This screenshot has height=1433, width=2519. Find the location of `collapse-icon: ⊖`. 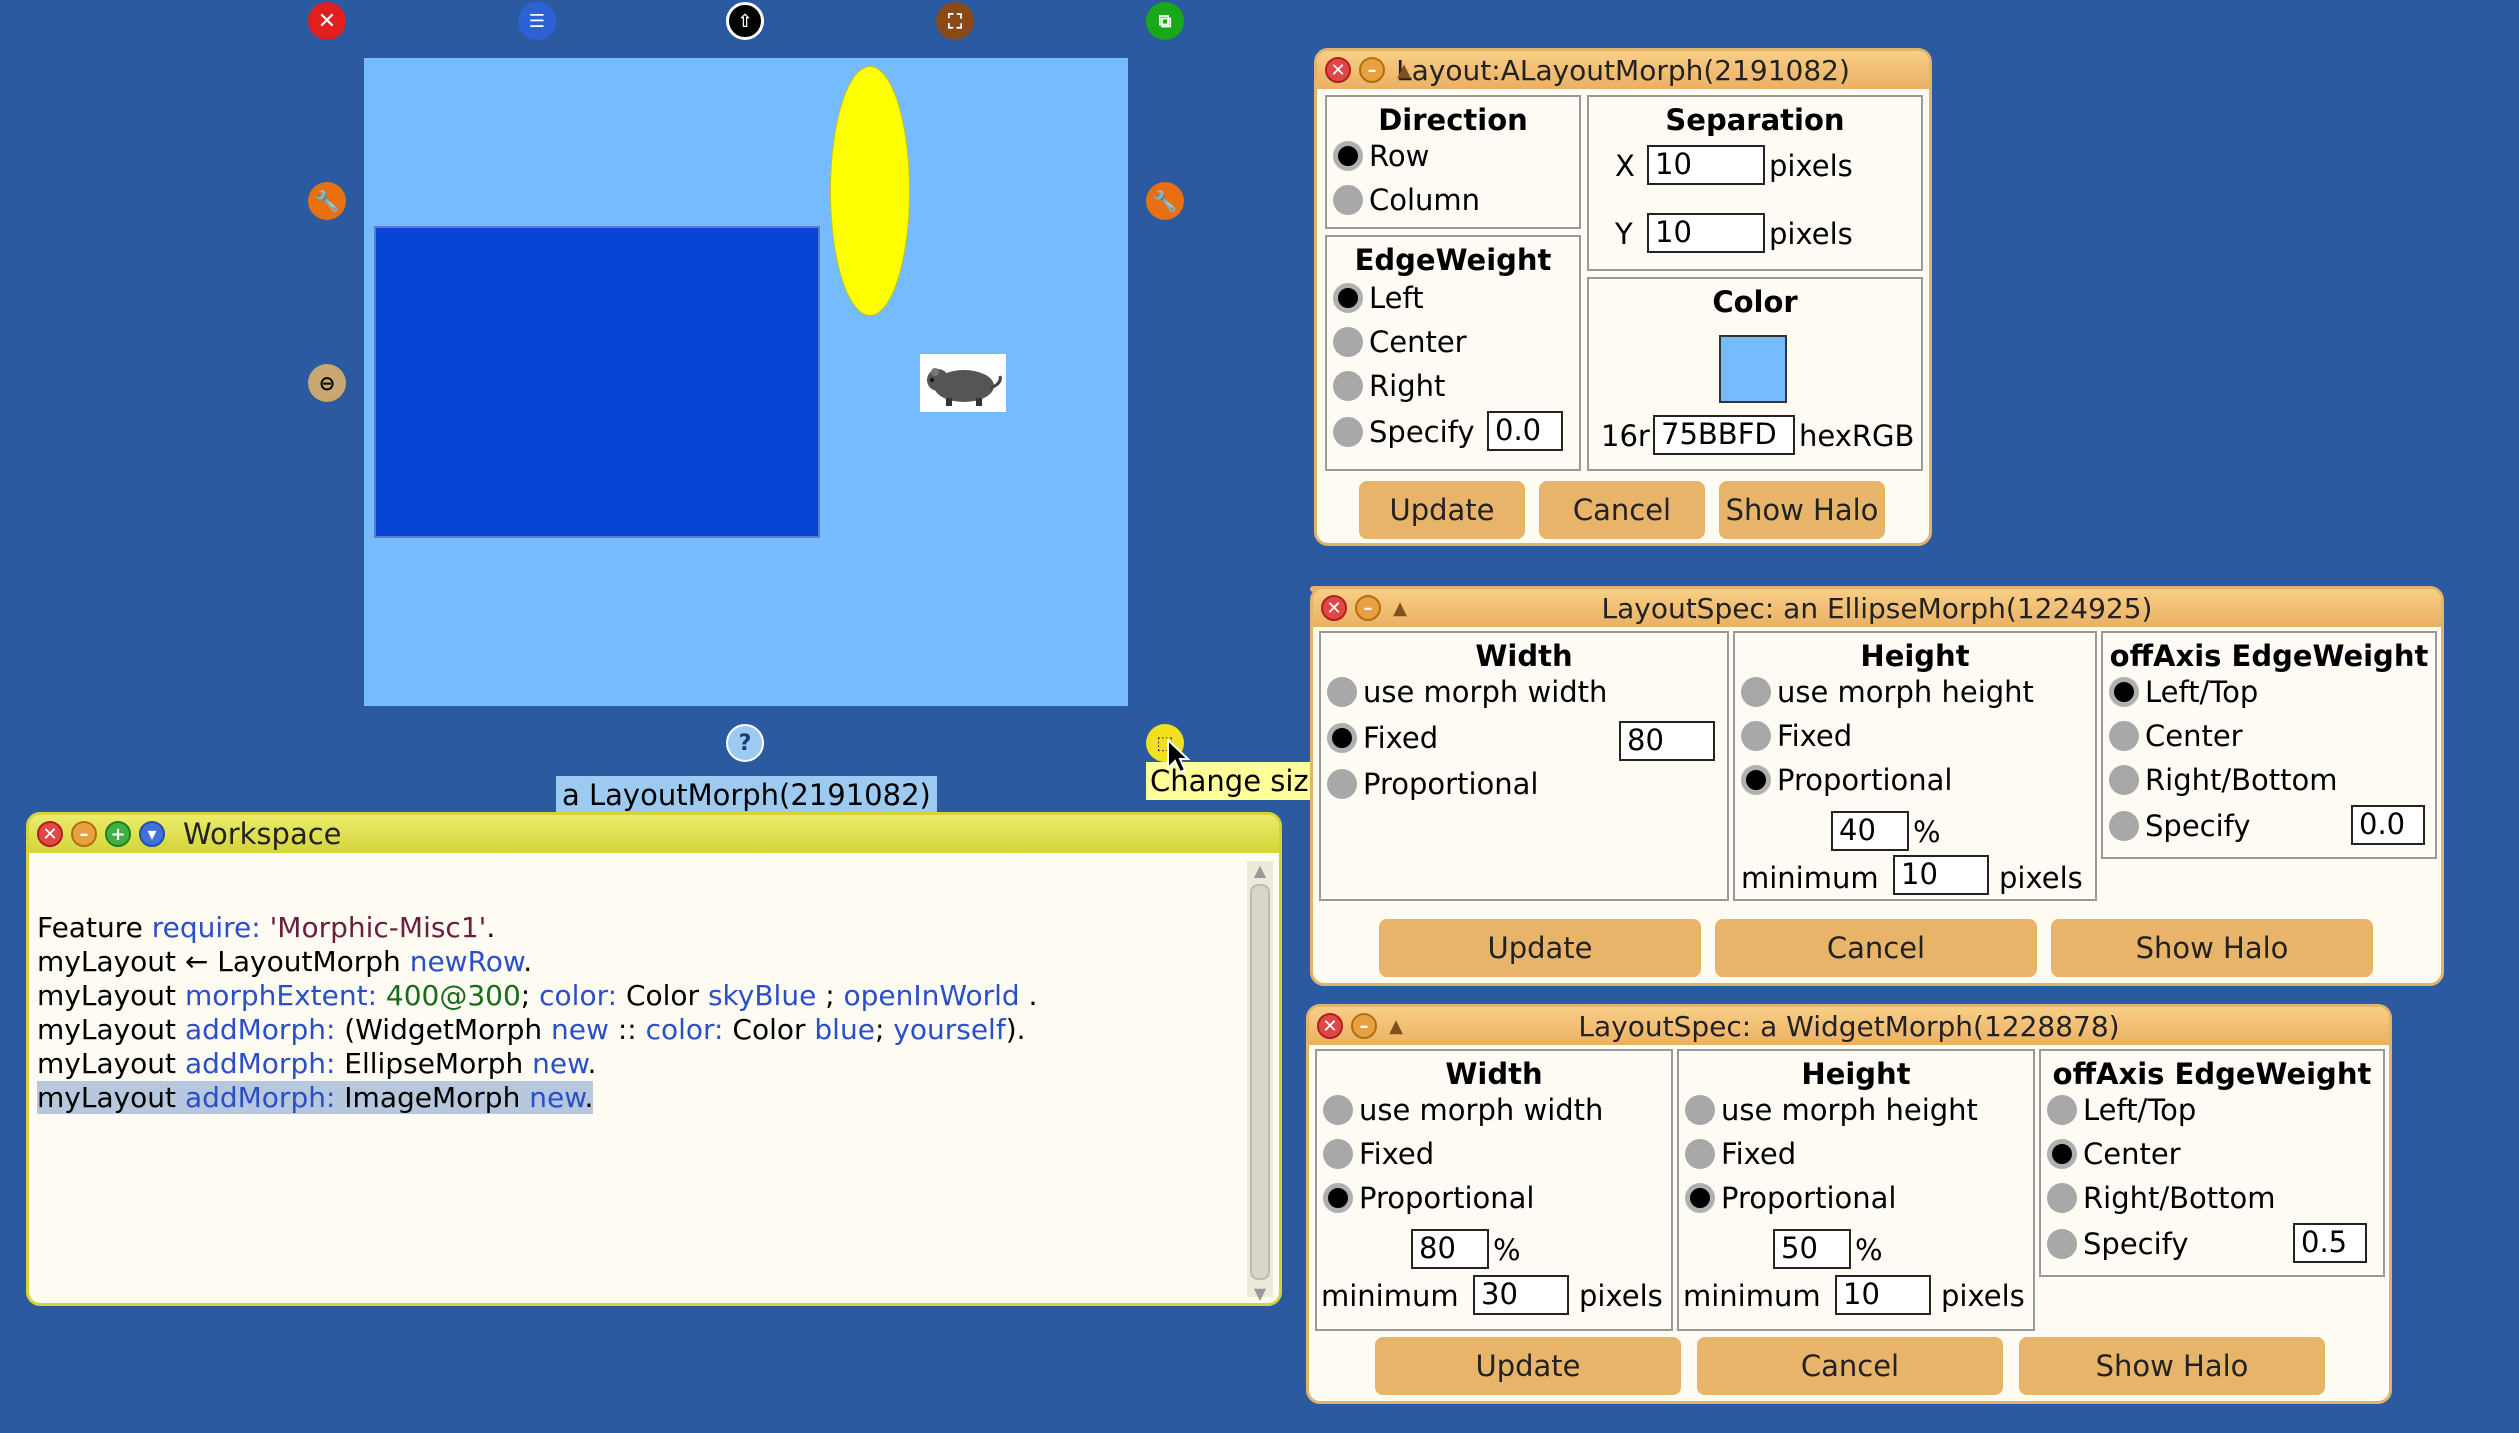

collapse-icon: ⊖ is located at coordinates (327, 383).